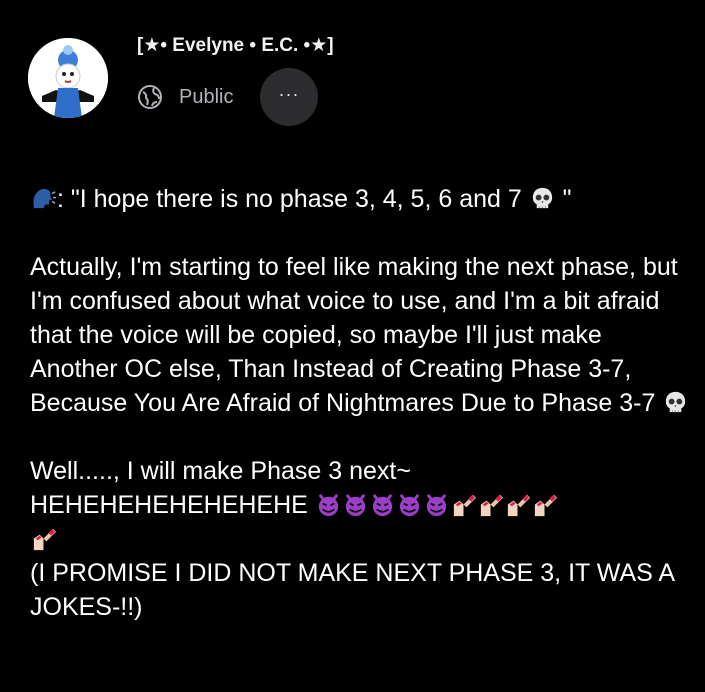  I want to click on author-name: [★• Evelyne • E.C. •★], so click(235, 45).